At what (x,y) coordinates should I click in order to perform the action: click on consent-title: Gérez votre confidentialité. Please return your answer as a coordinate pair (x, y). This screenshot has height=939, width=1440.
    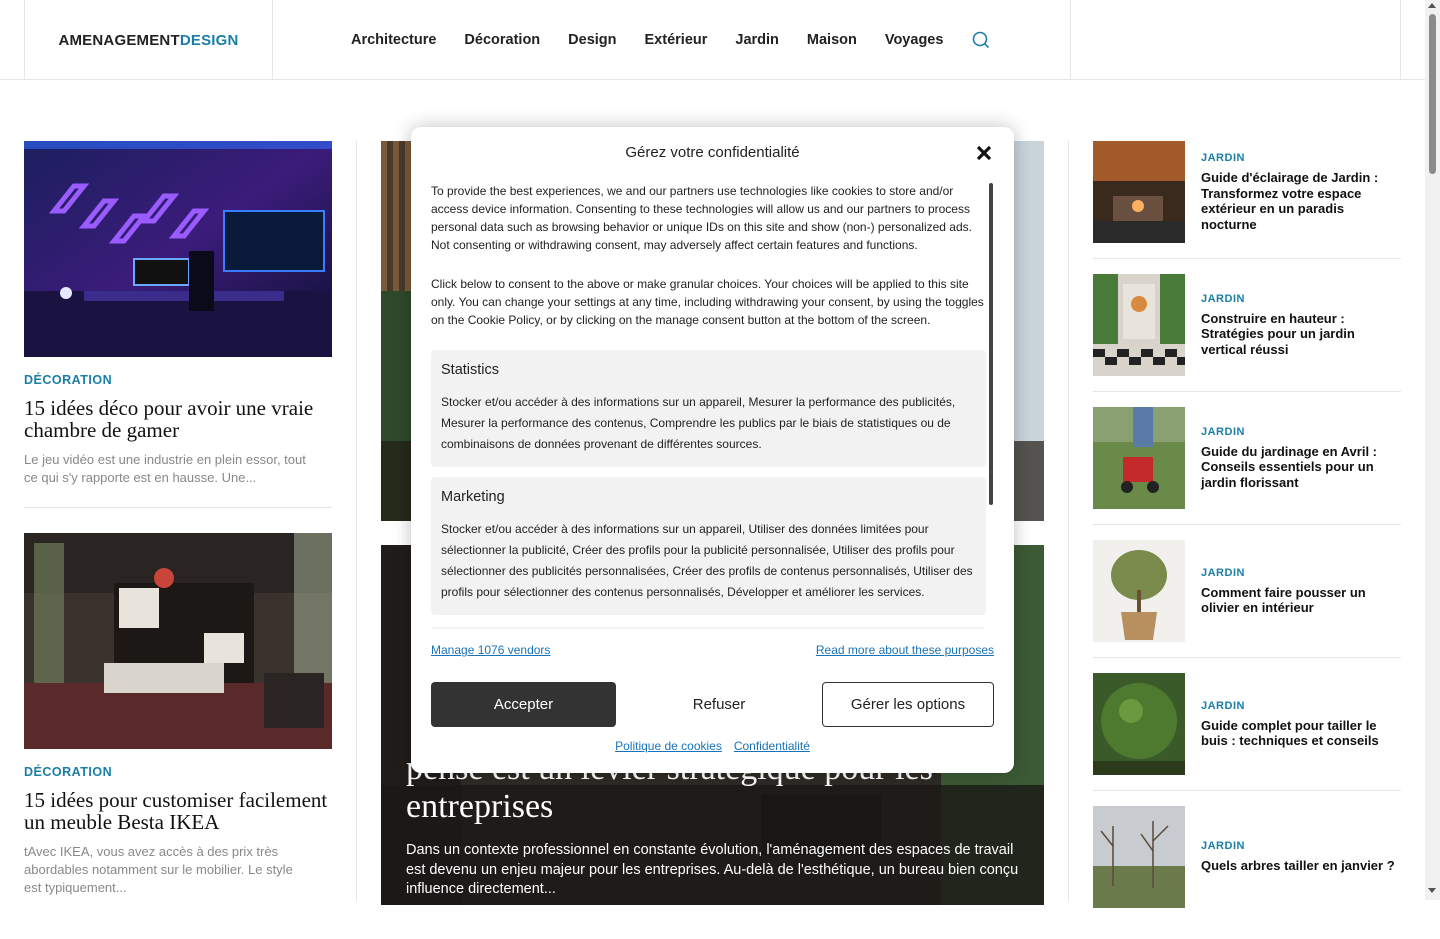
    Looking at the image, I should click on (712, 152).